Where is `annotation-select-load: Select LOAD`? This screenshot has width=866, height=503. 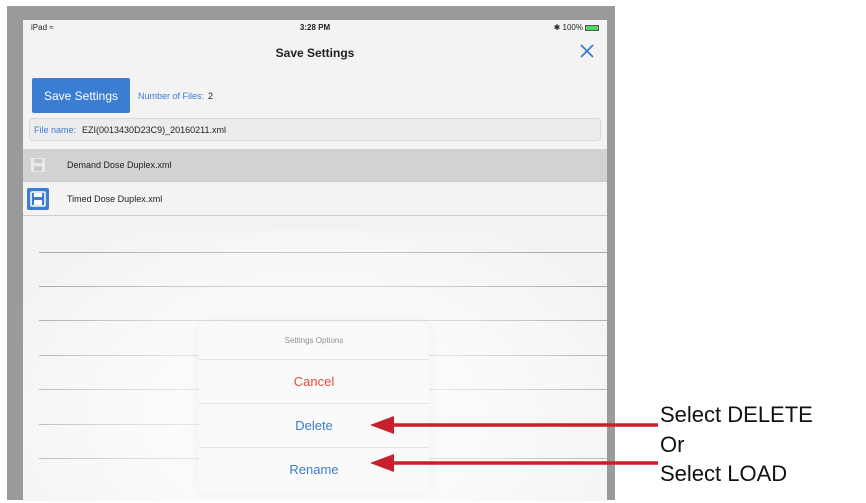
annotation-select-load: Select LOAD is located at coordinates (724, 473).